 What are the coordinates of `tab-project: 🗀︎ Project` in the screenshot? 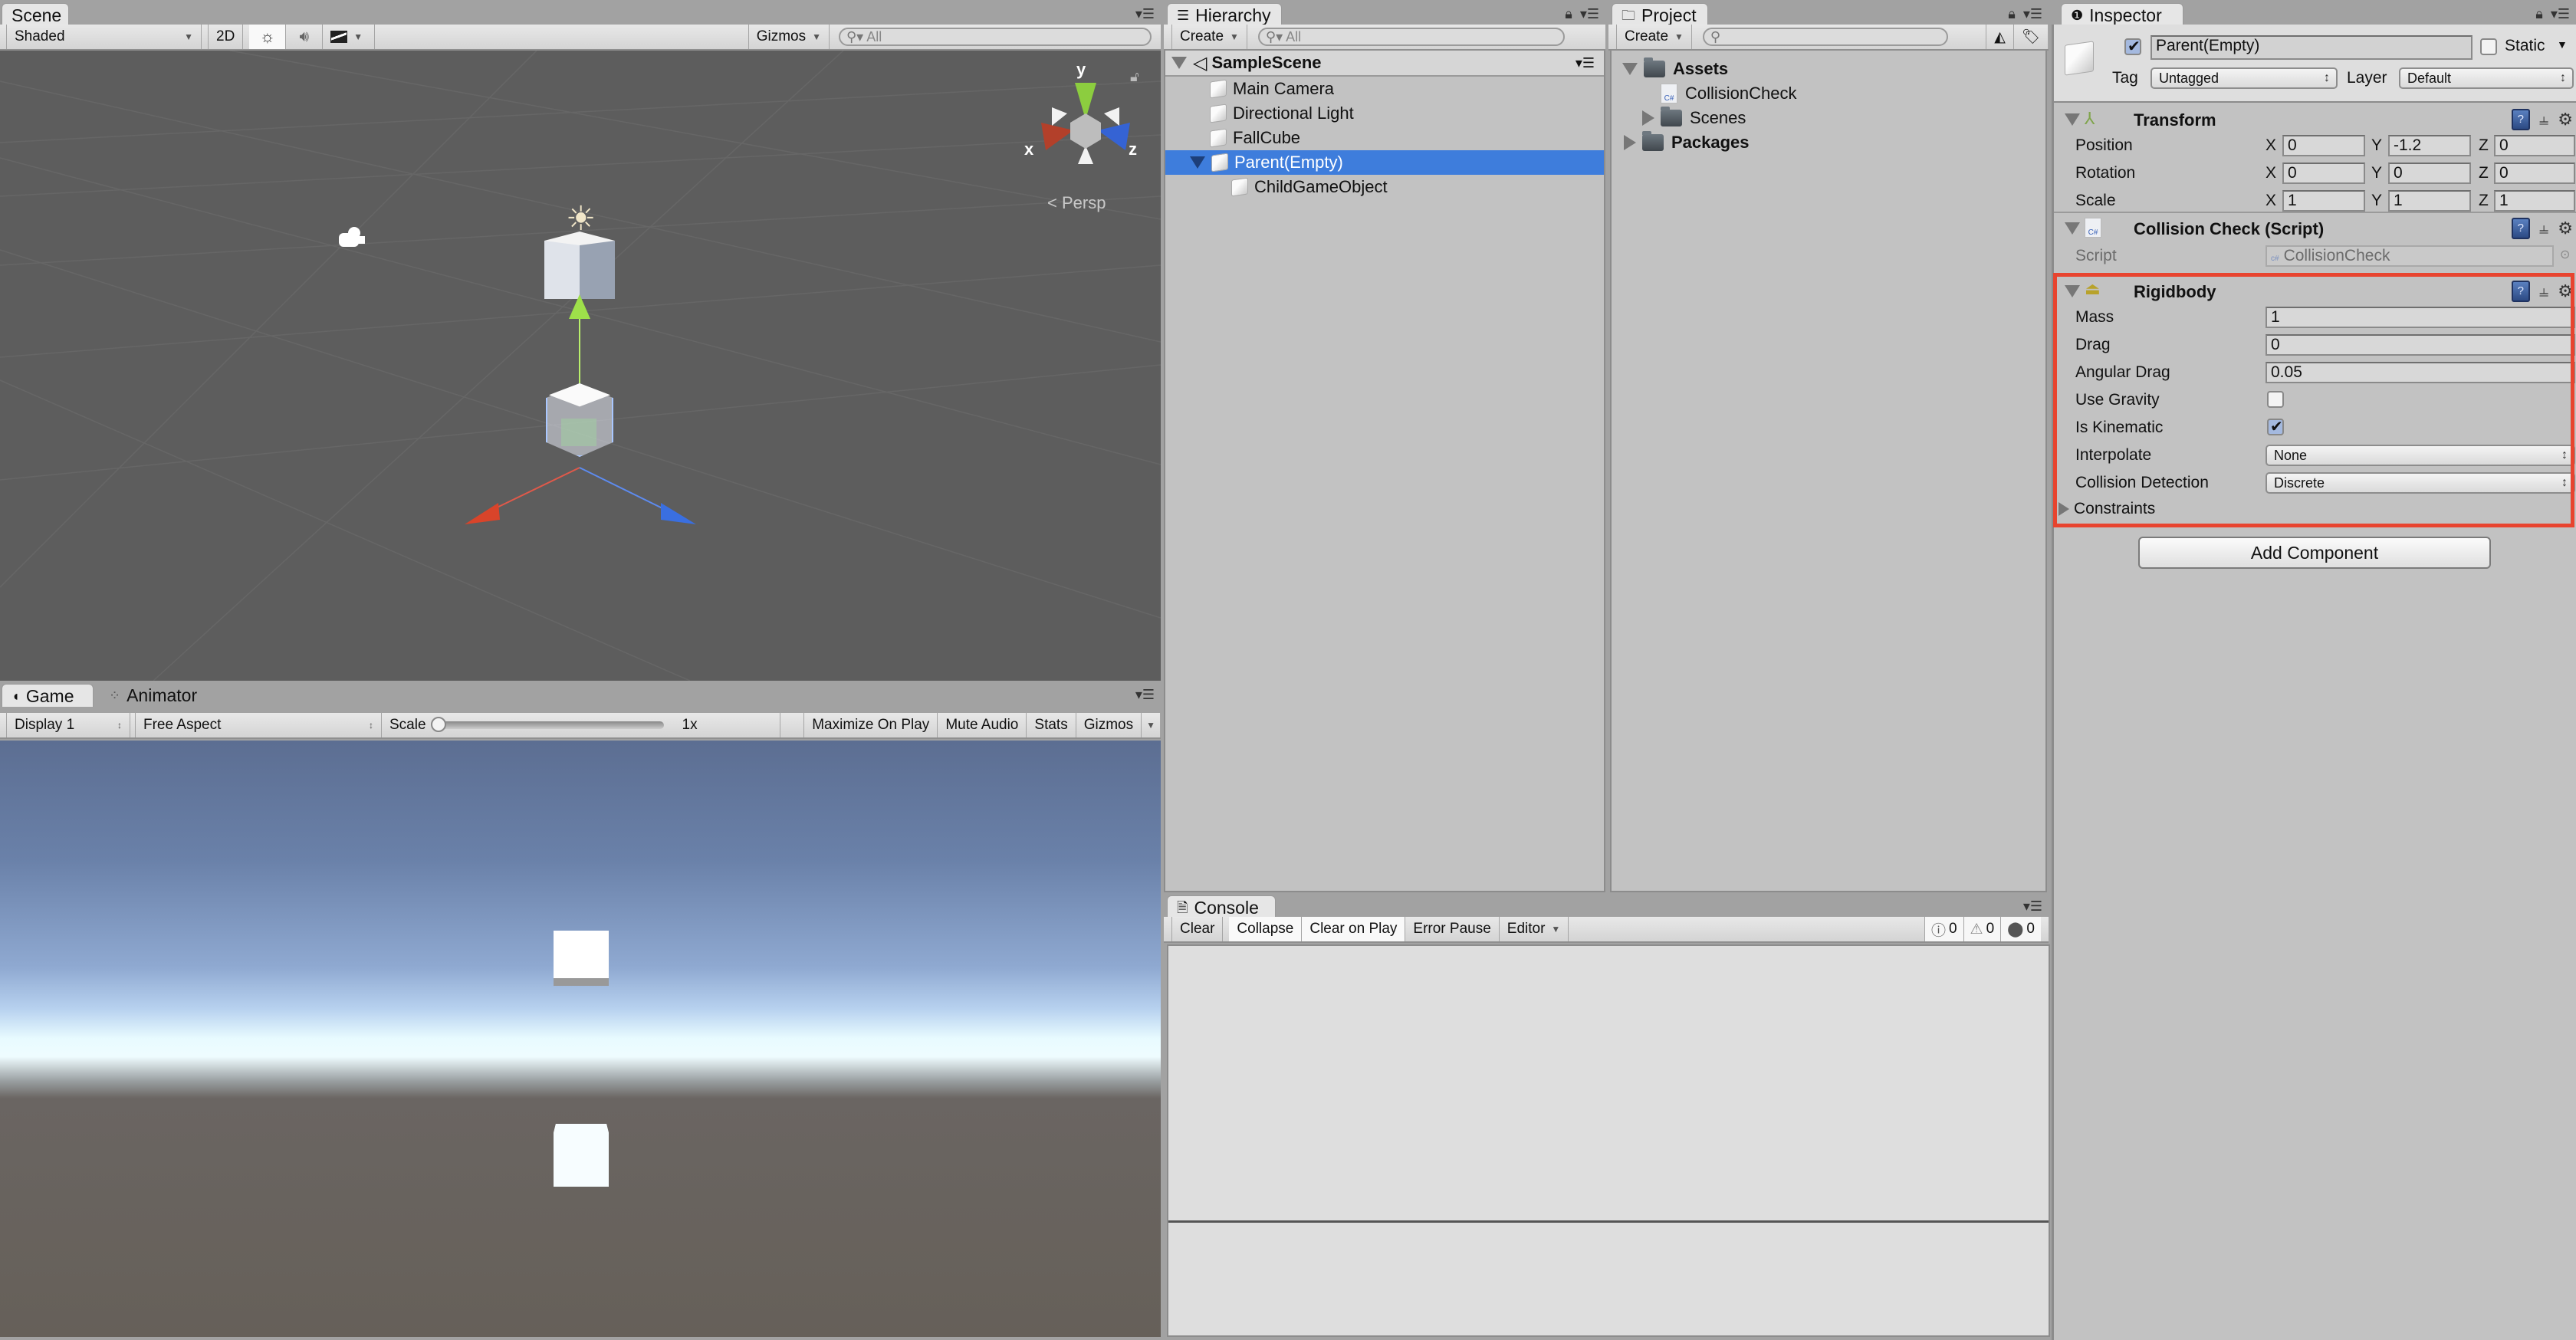 It's located at (1660, 14).